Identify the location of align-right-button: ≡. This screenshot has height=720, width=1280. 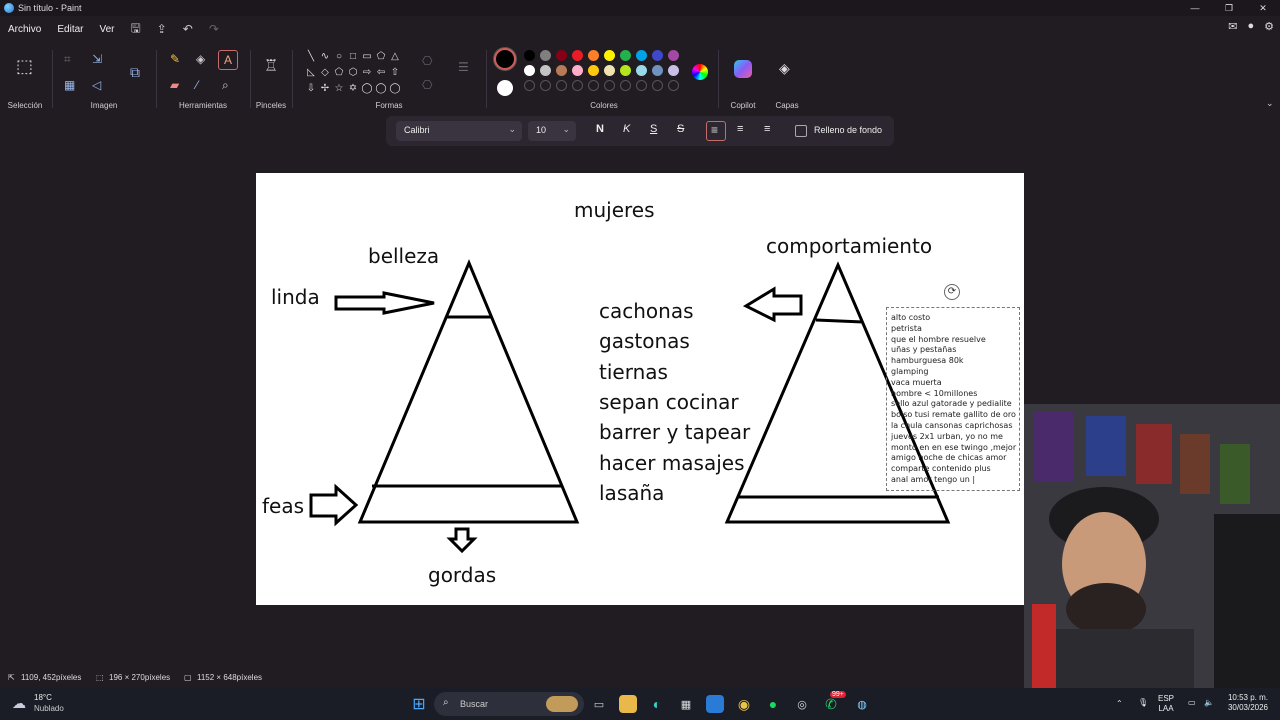
(767, 129).